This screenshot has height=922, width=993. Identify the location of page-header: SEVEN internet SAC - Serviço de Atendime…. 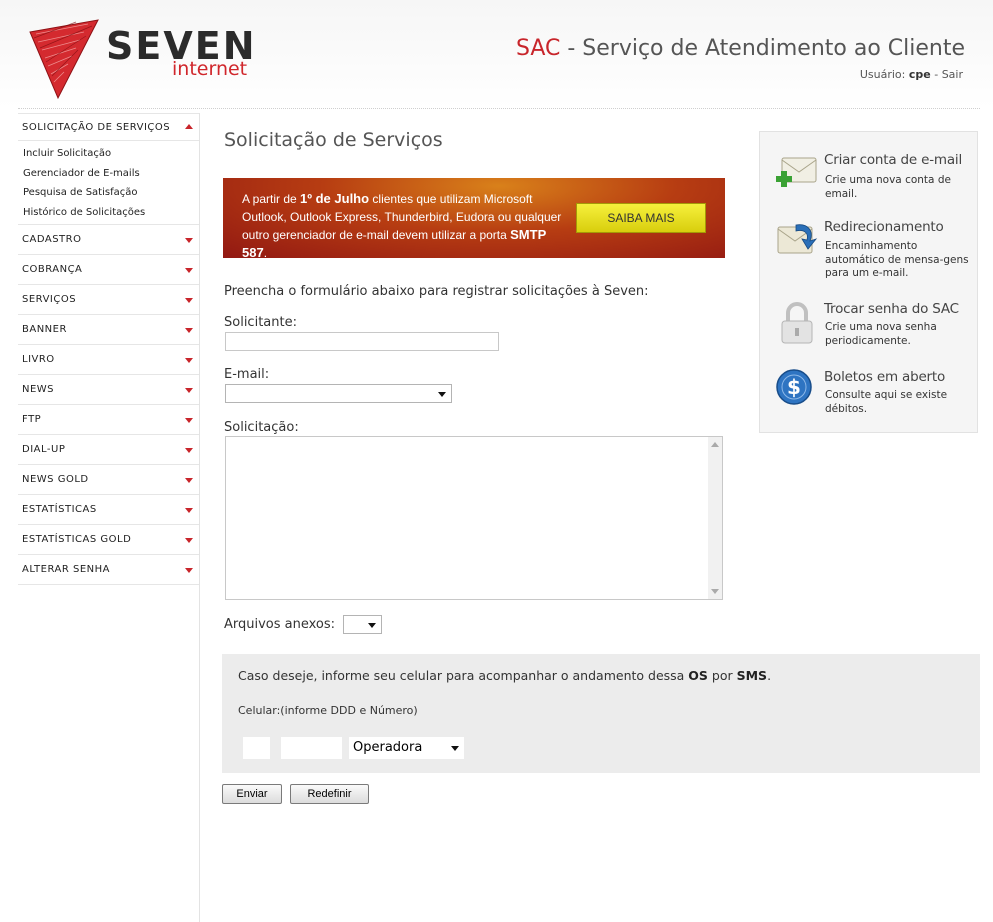
(496, 54).